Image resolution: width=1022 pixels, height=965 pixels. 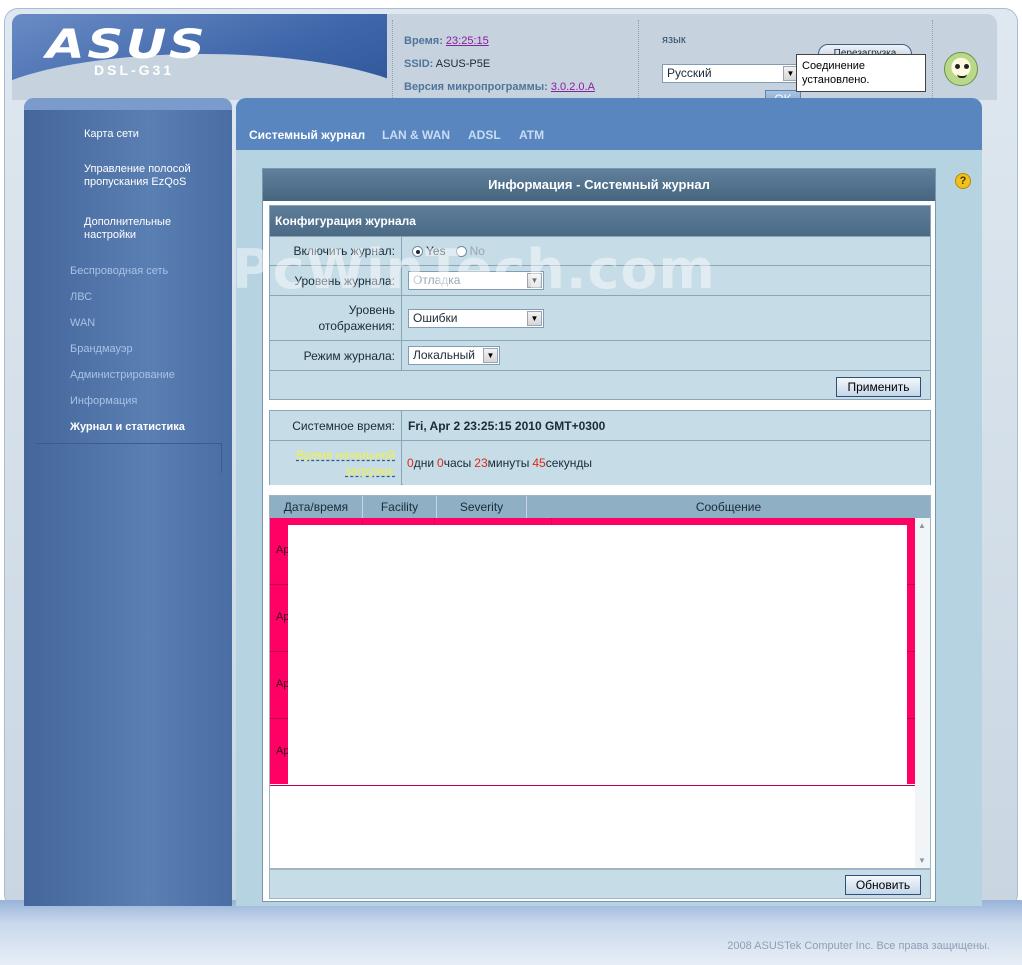 What do you see at coordinates (878, 387) in the screenshot?
I see `apply-button: Применить` at bounding box center [878, 387].